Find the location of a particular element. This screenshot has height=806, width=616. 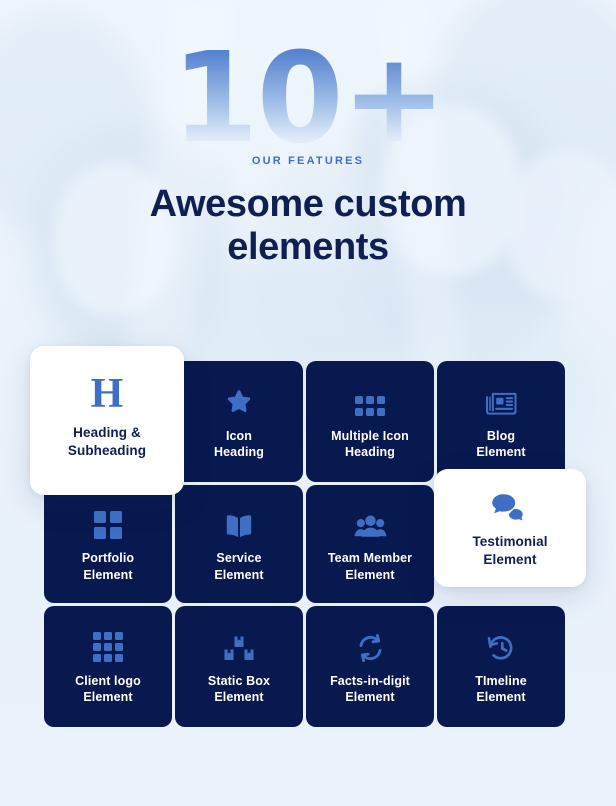

feature-card-label: Testimonial Element is located at coordinates (509, 551).